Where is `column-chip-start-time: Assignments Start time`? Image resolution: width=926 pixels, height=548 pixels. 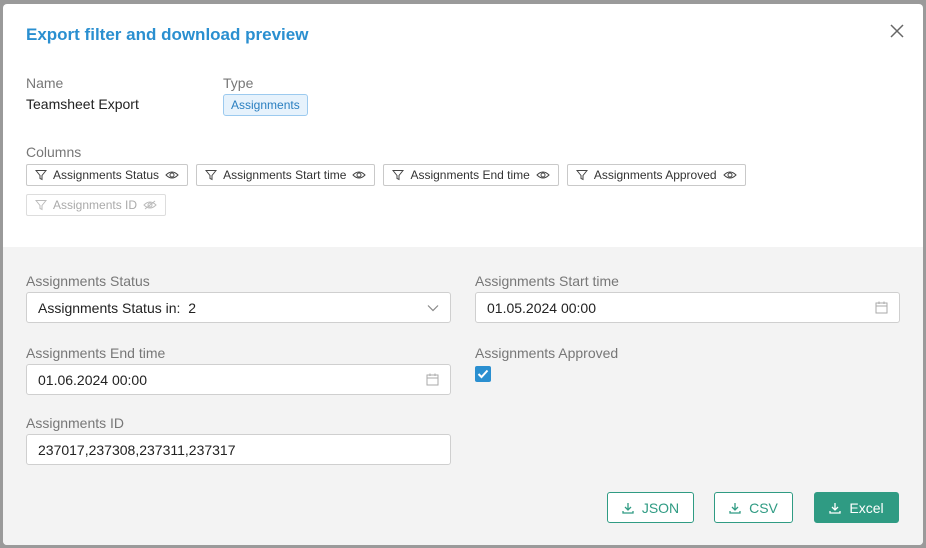
column-chip-start-time: Assignments Start time is located at coordinates (286, 175).